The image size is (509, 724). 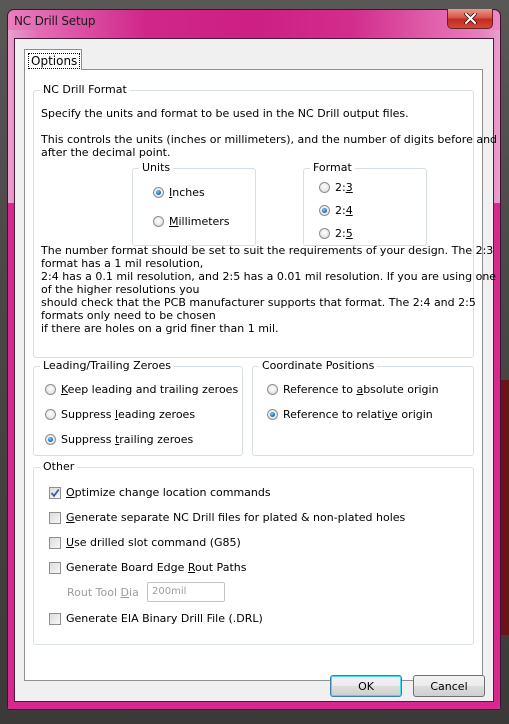 What do you see at coordinates (199, 221) in the screenshot?
I see `radio-label: Millimeters` at bounding box center [199, 221].